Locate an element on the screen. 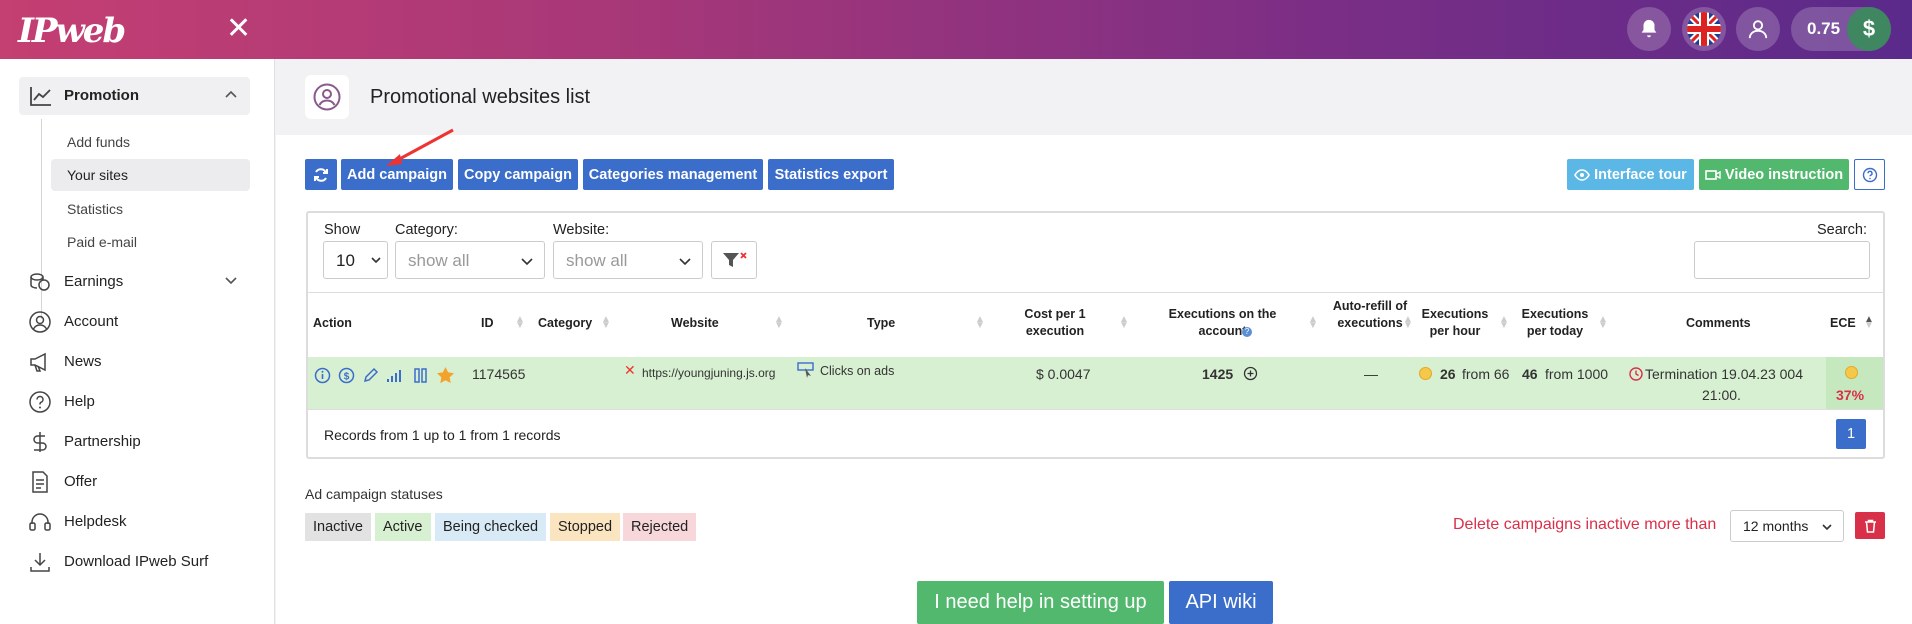 Image resolution: width=1912 pixels, height=624 pixels. warning-dot-icon is located at coordinates (1425, 373).